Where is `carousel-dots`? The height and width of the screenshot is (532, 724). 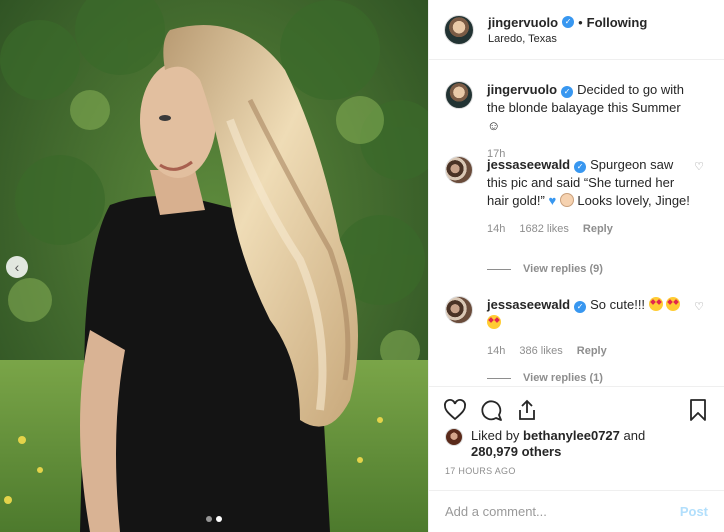 carousel-dots is located at coordinates (214, 519).